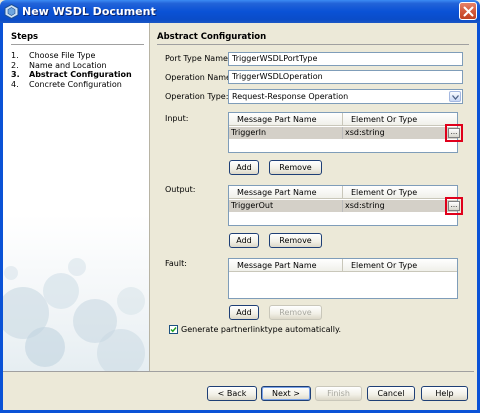 The height and width of the screenshot is (413, 480). I want to click on fault-add-button: Add, so click(244, 312).